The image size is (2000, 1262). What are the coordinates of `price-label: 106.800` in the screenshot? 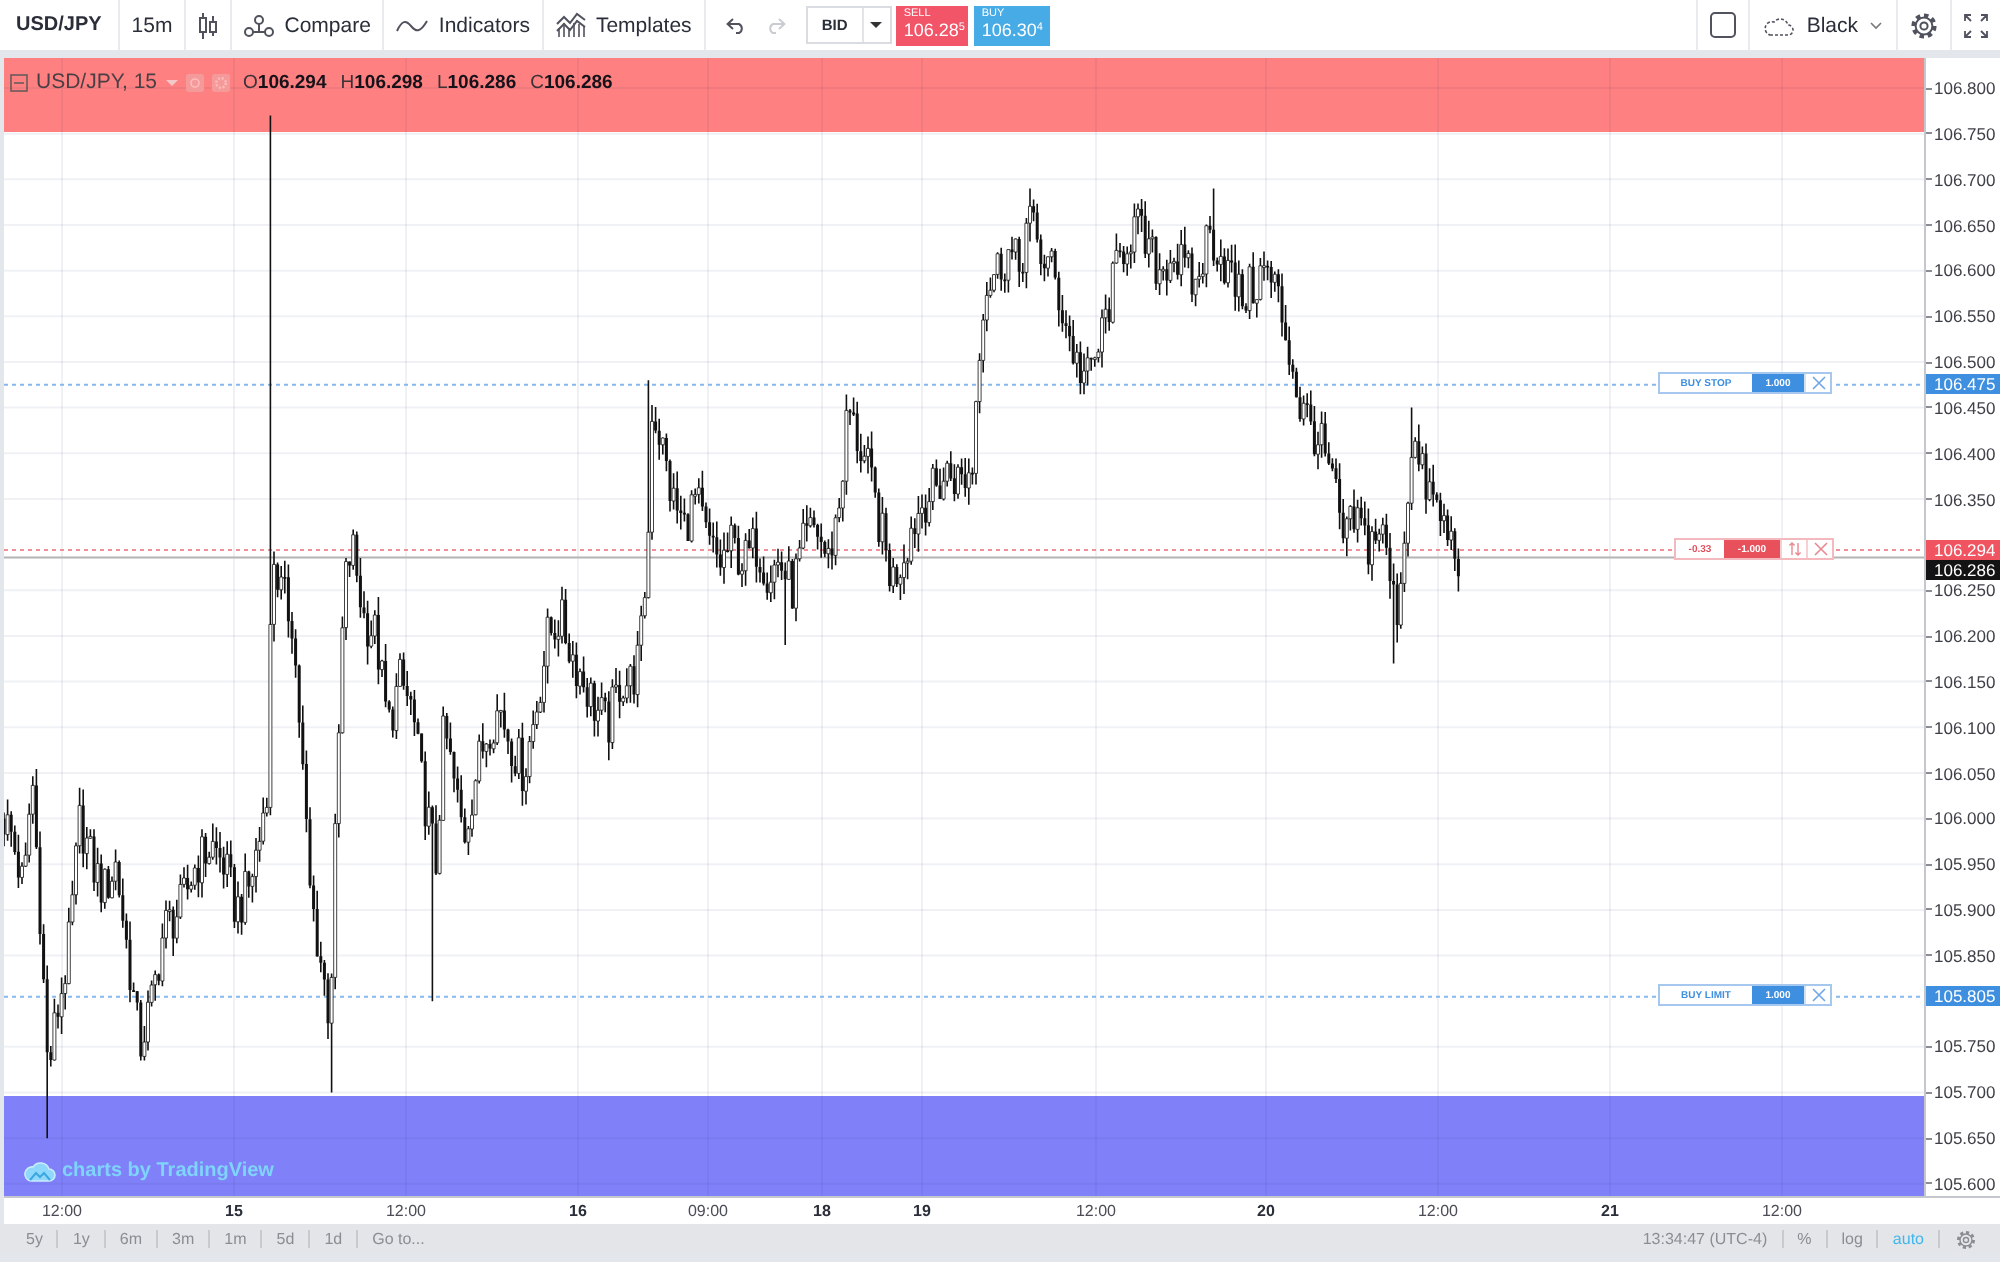 It's located at (1963, 88).